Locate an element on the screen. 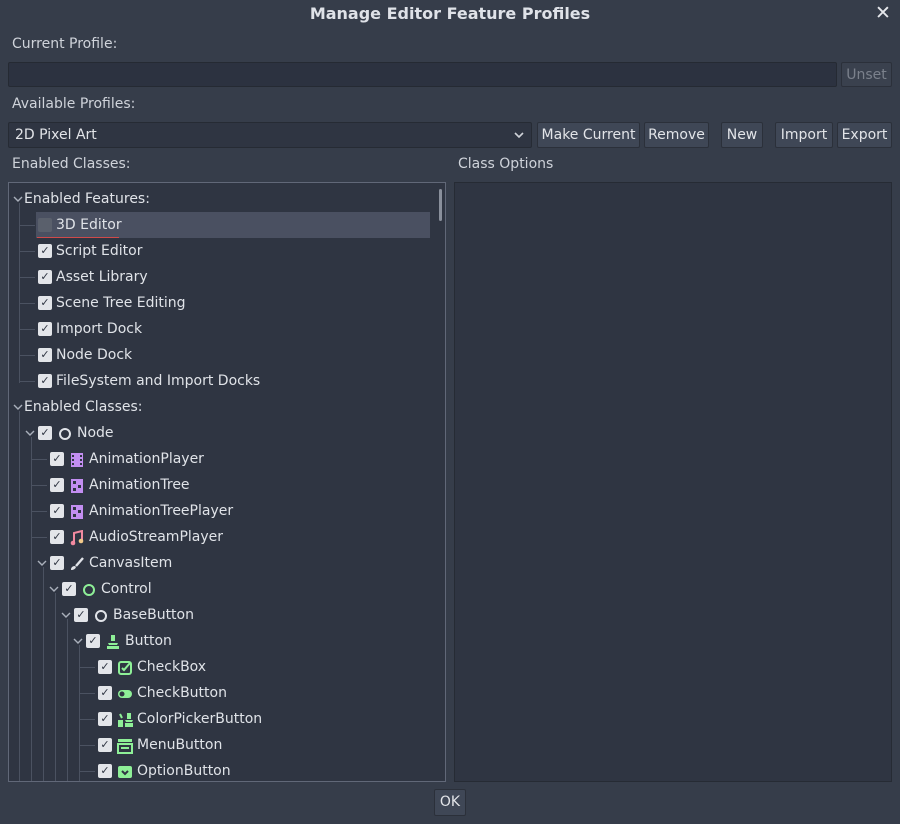 The height and width of the screenshot is (824, 900). class-row-button: ✓ Button is located at coordinates (224, 641).